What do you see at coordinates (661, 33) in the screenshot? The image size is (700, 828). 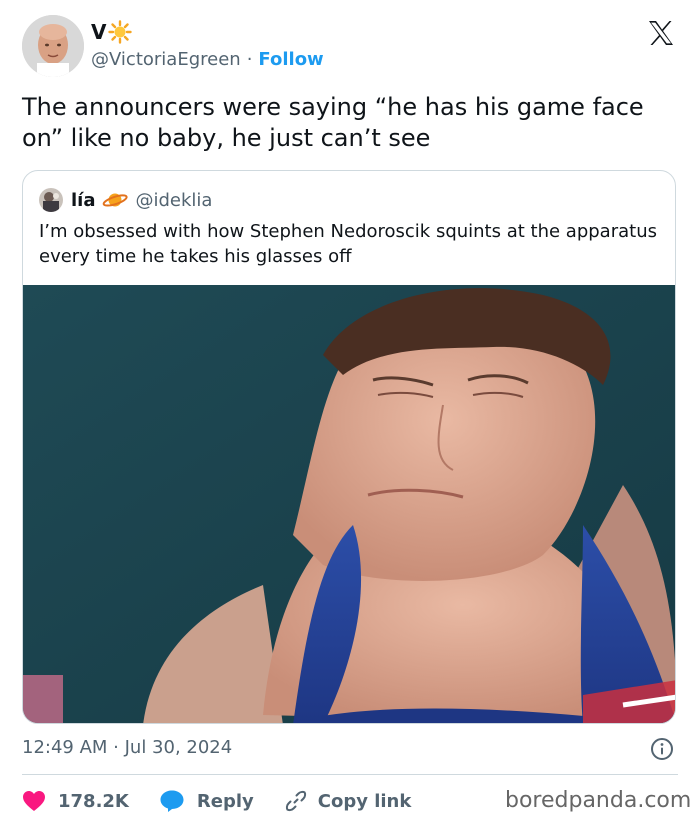 I see `x-logo-icon` at bounding box center [661, 33].